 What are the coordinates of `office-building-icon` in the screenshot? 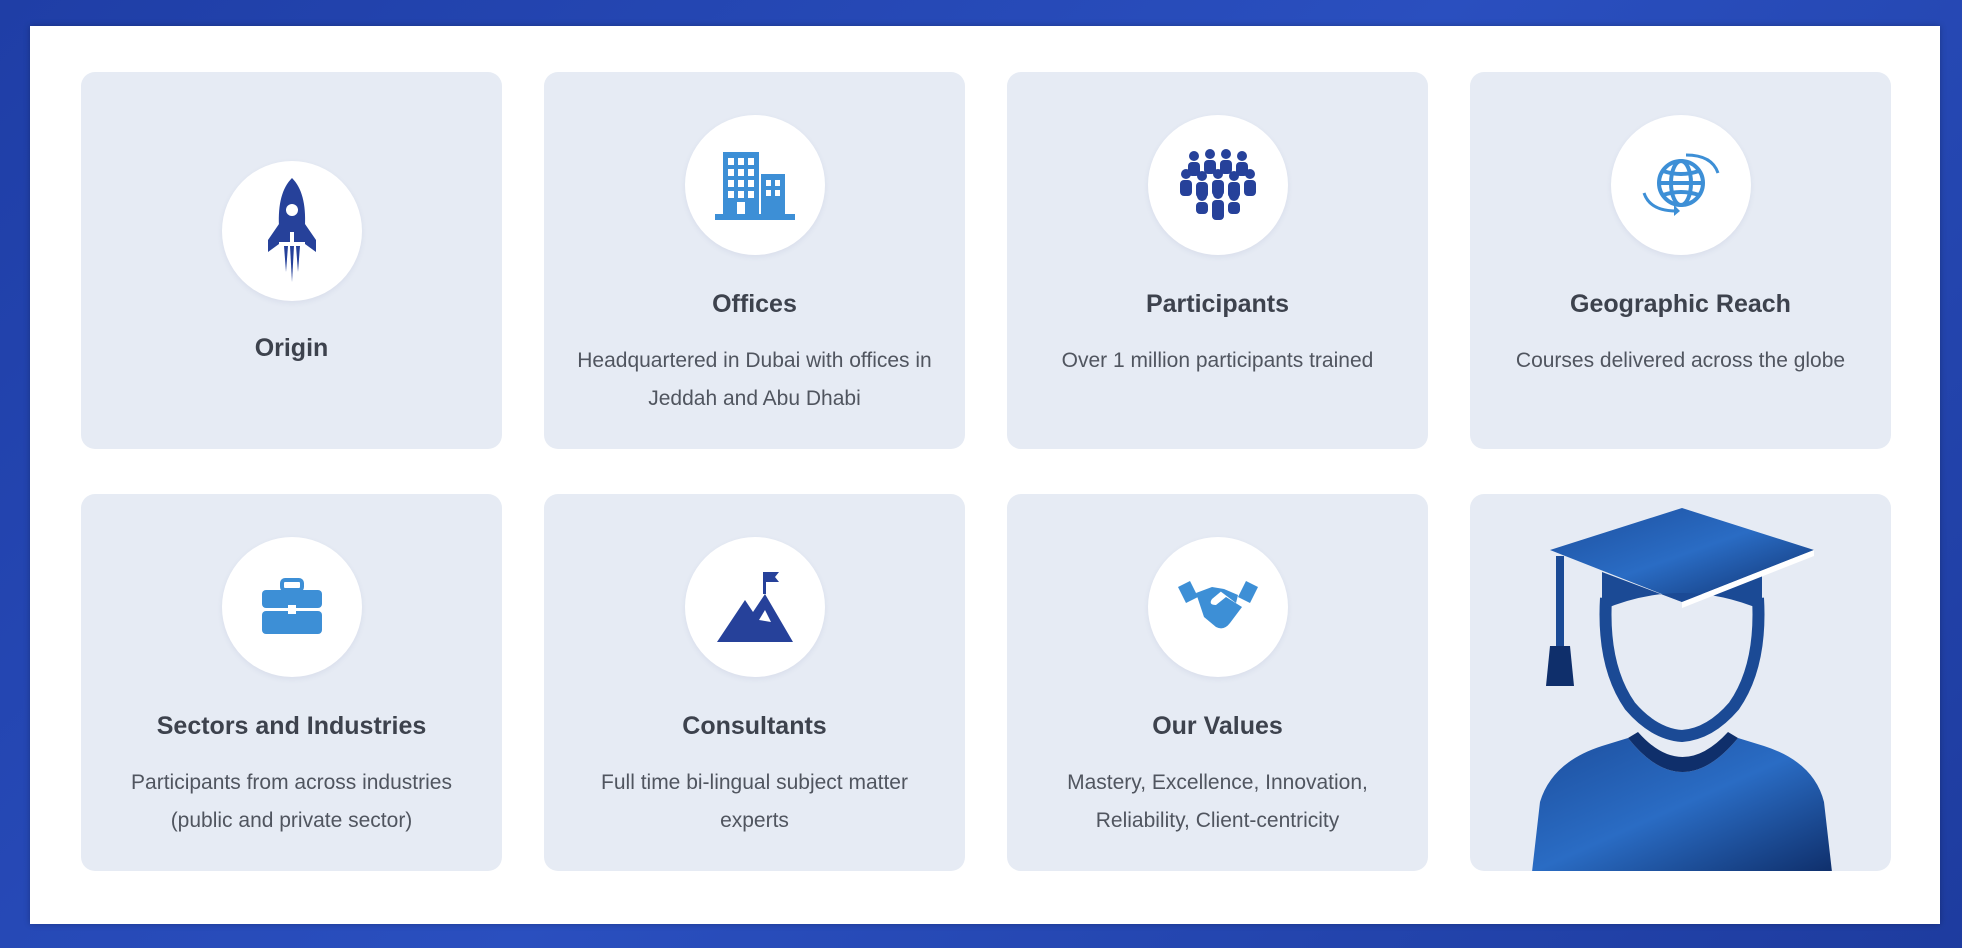 It's located at (754, 186).